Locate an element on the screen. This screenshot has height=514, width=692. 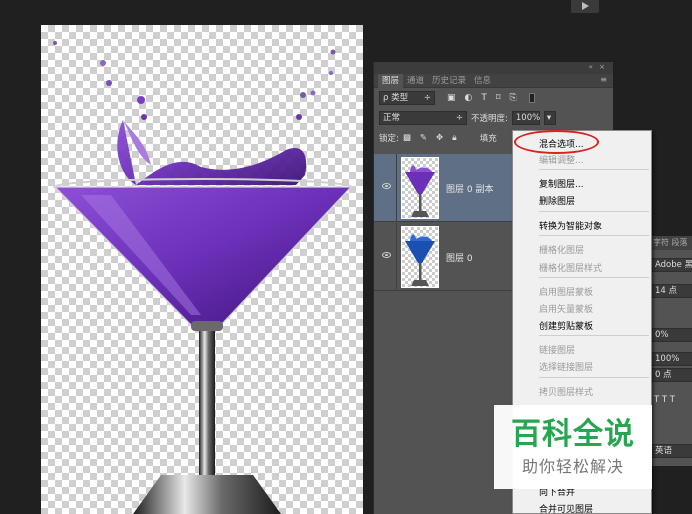
layer-name: 图层 0 副本 is located at coordinates (470, 190).